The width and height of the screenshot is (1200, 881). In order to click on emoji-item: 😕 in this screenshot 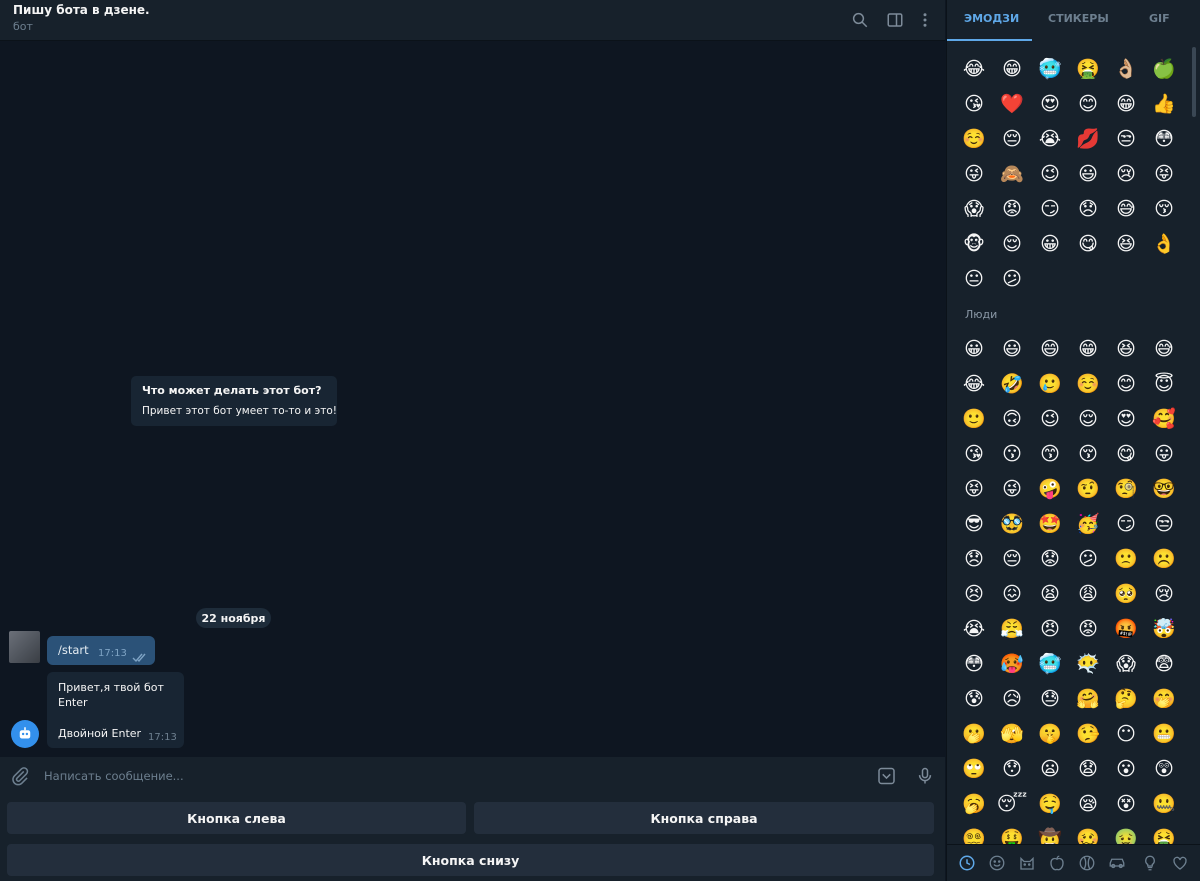, I will do `click(1088, 559)`.